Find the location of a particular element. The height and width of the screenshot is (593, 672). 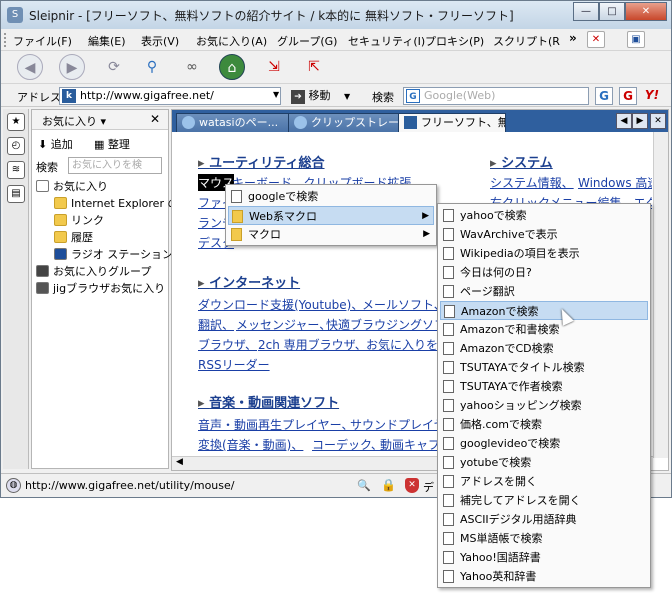

submenu-item: 今日は何の日? is located at coordinates (544, 272).